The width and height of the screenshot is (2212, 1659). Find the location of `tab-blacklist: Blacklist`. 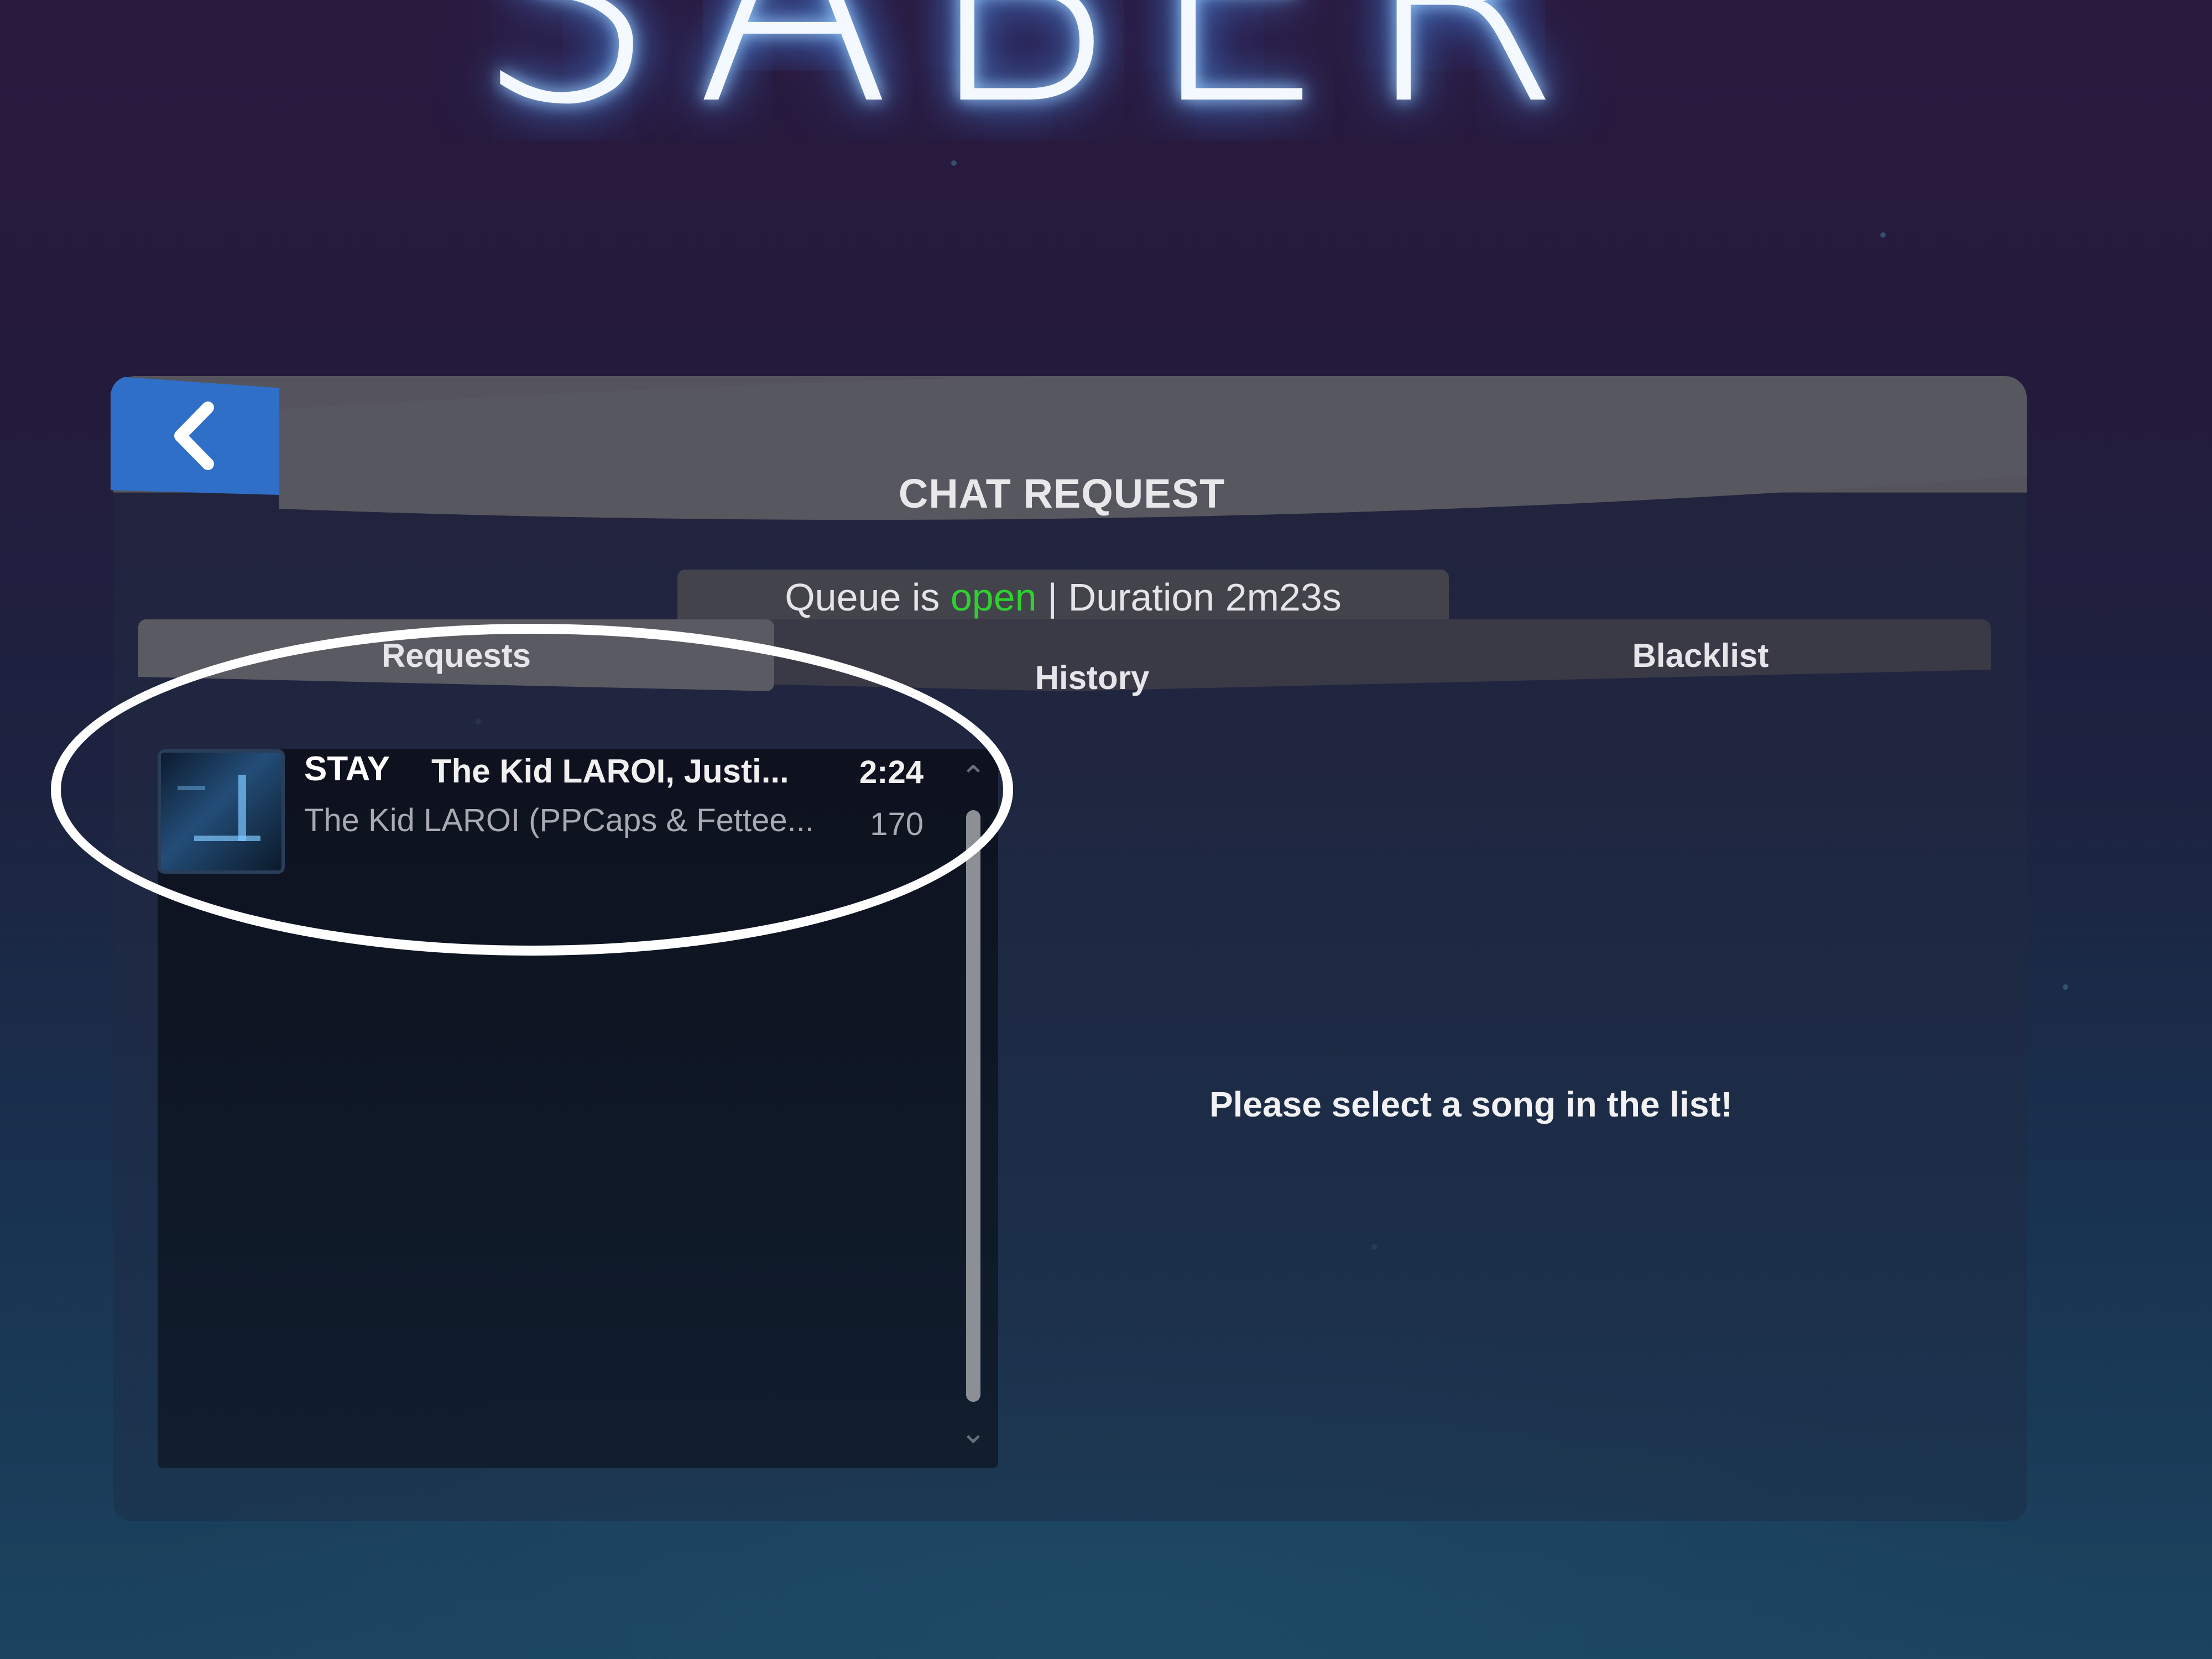

tab-blacklist: Blacklist is located at coordinates (1700, 655).